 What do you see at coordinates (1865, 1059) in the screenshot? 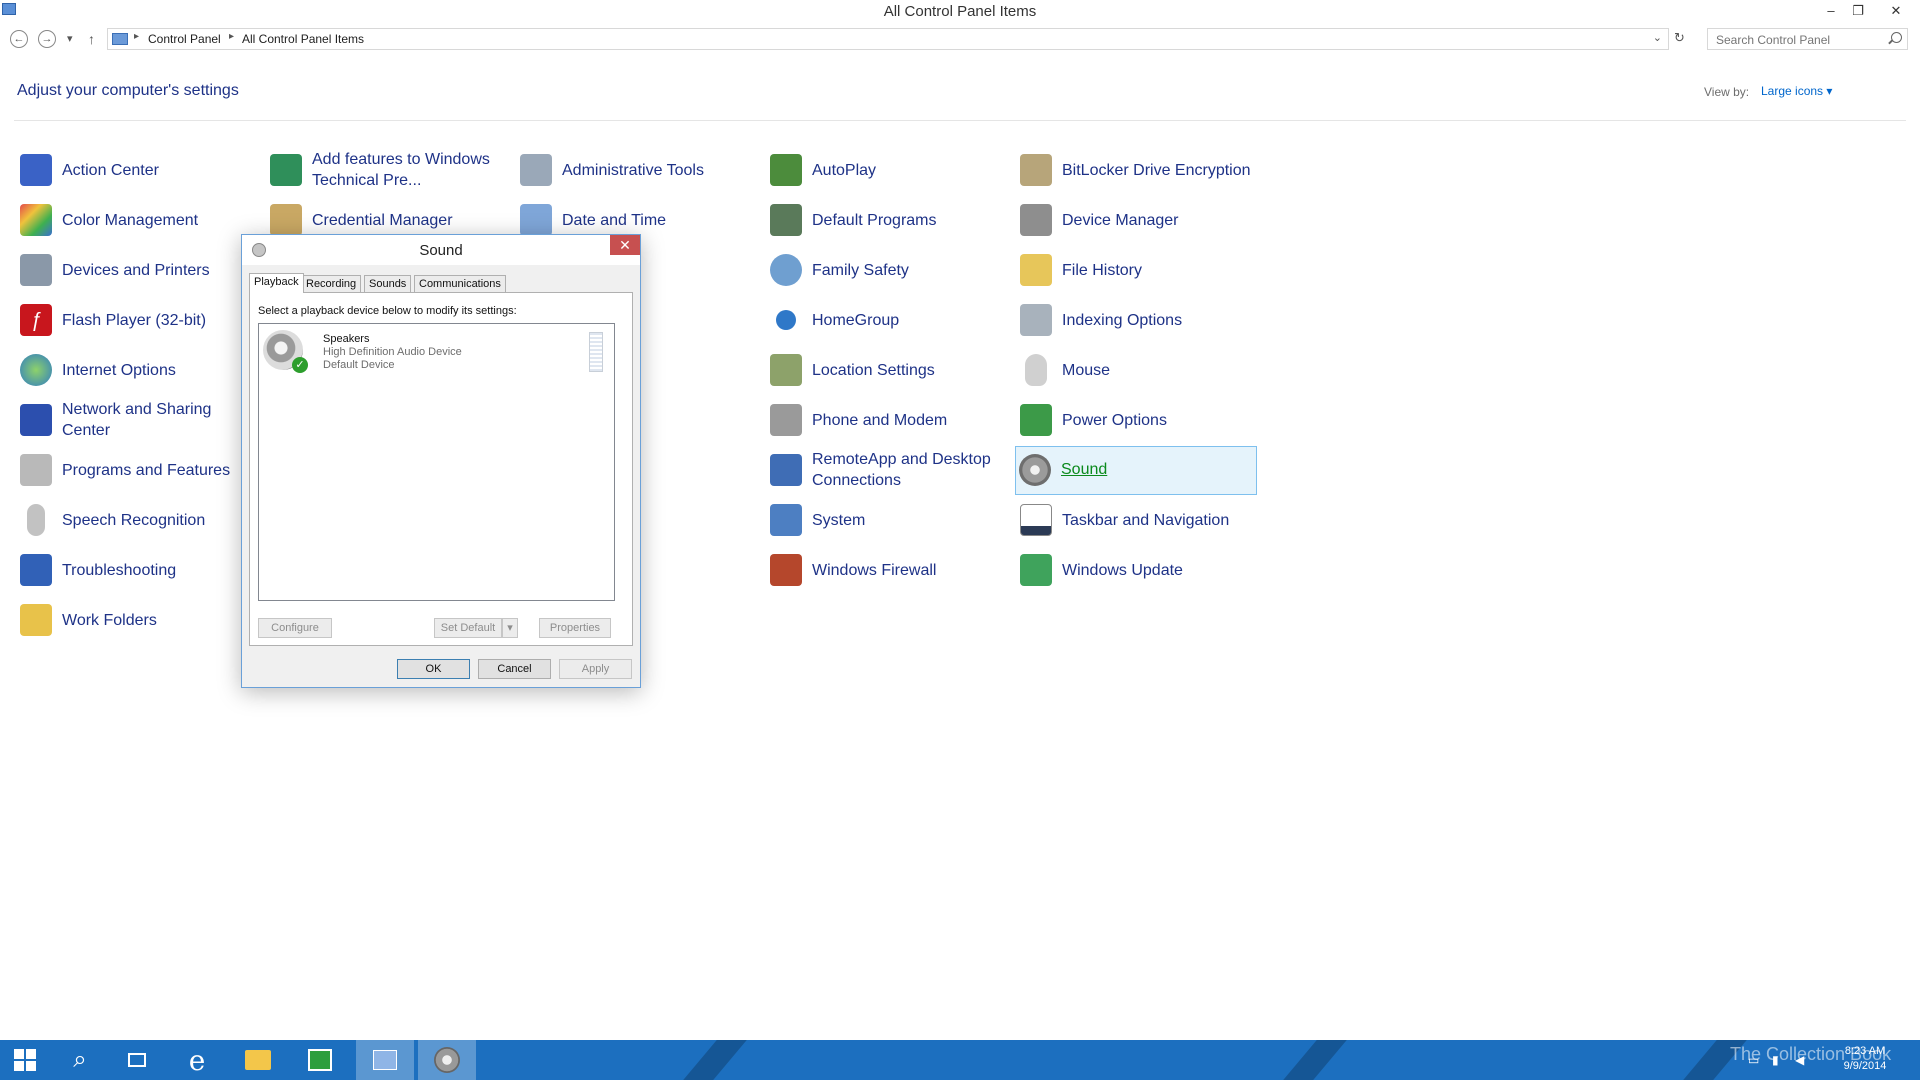
I see `system-clock: 8:23 AM 9/9/2014` at bounding box center [1865, 1059].